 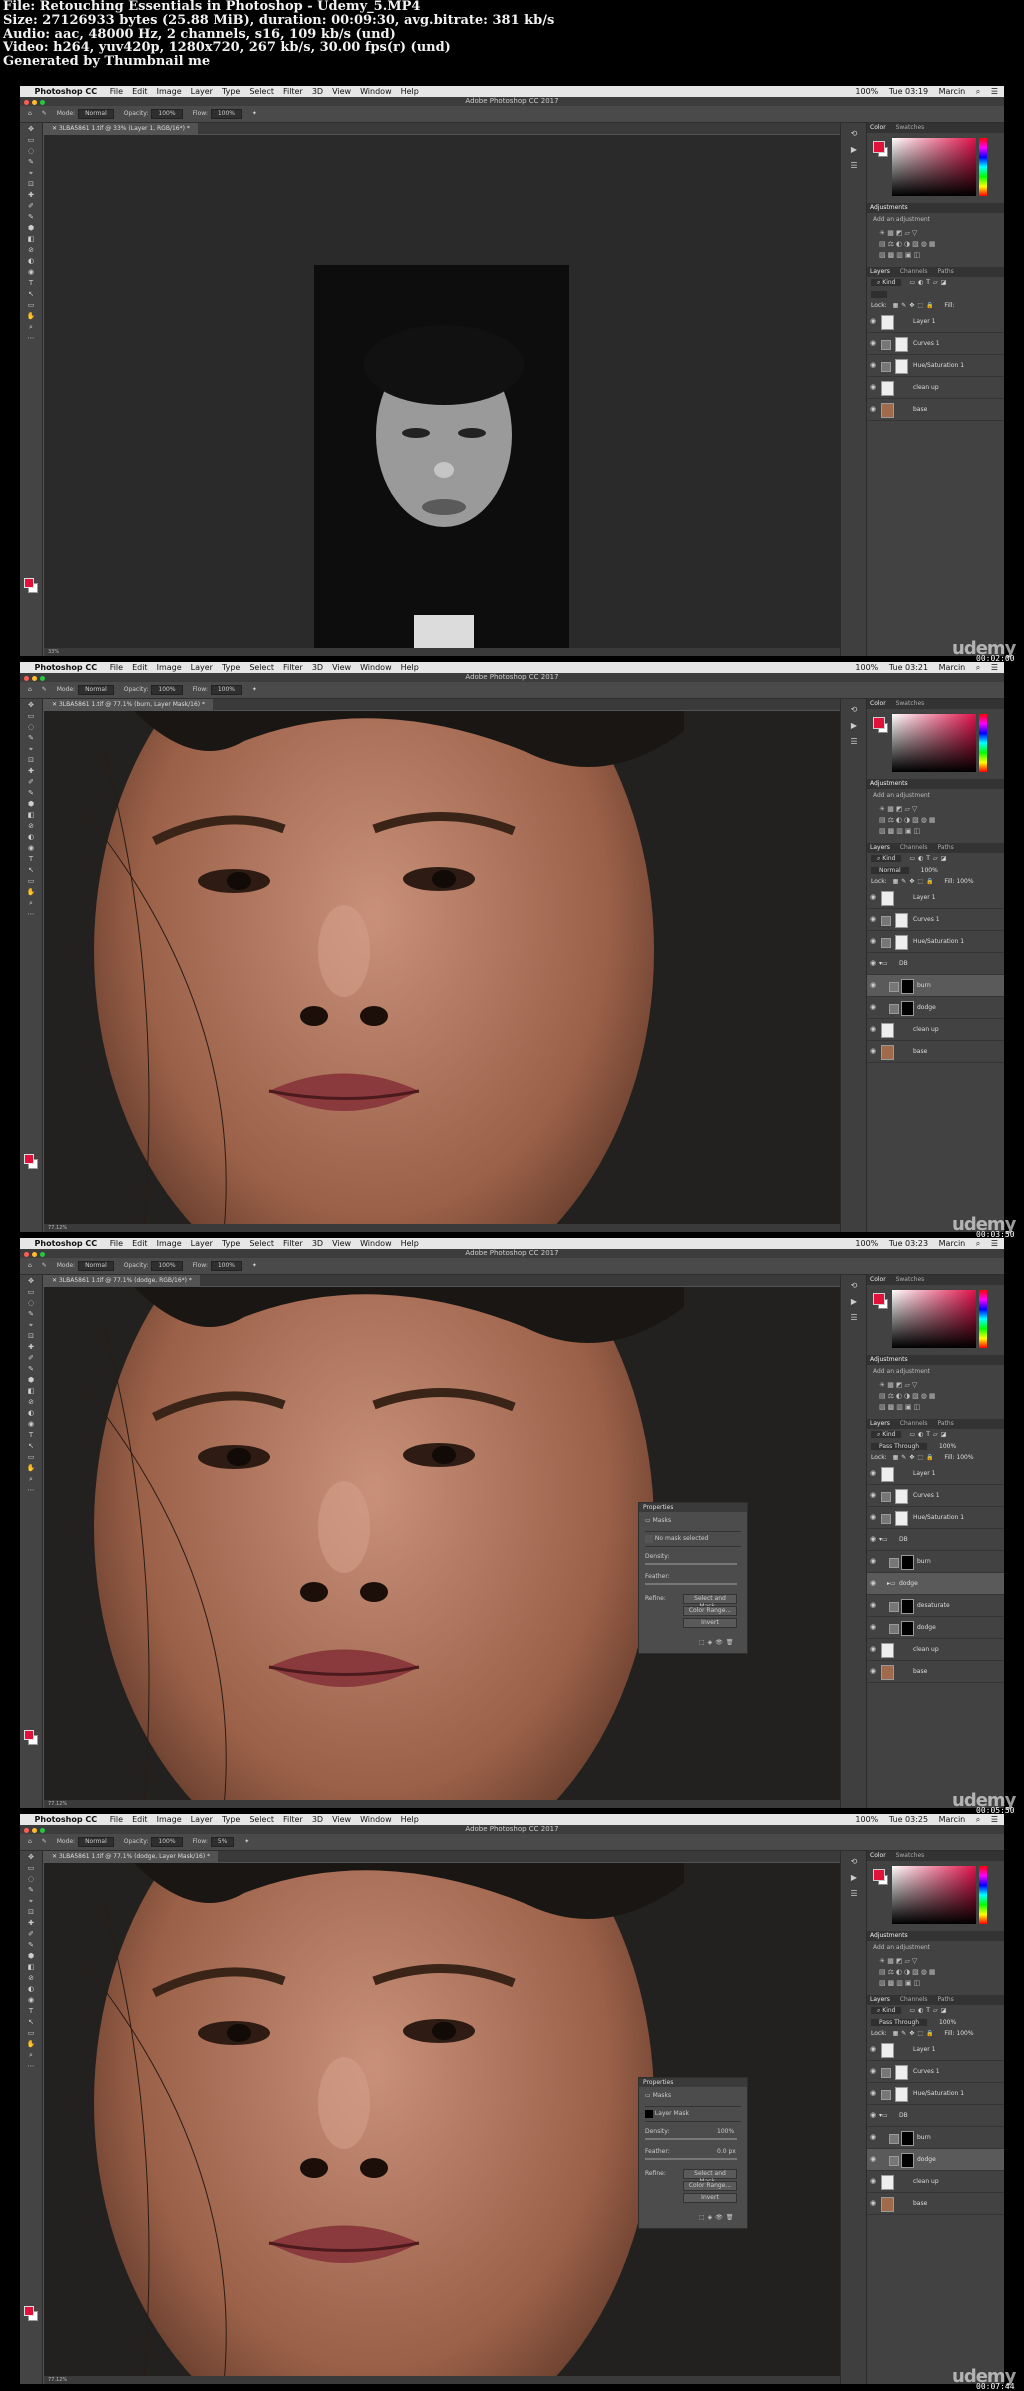 I want to click on tool-icon: ◧, so click(x=31, y=1967).